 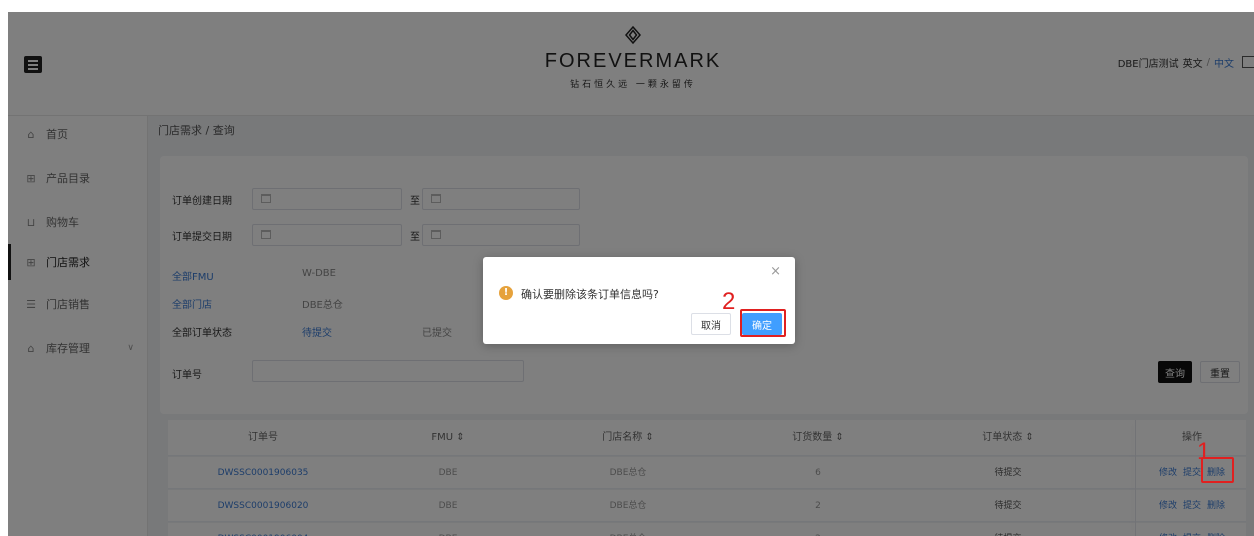 What do you see at coordinates (775, 272) in the screenshot?
I see `close-icon: ×` at bounding box center [775, 272].